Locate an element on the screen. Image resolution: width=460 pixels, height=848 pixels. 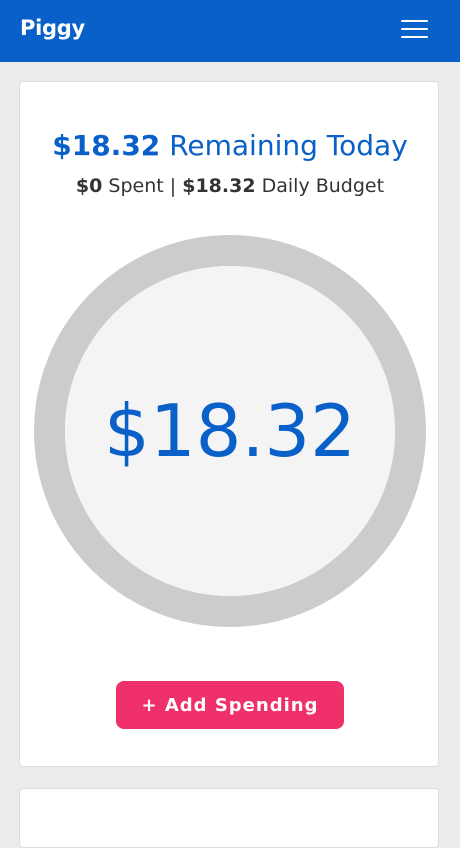
budget-label: Daily Budget is located at coordinates (323, 186).